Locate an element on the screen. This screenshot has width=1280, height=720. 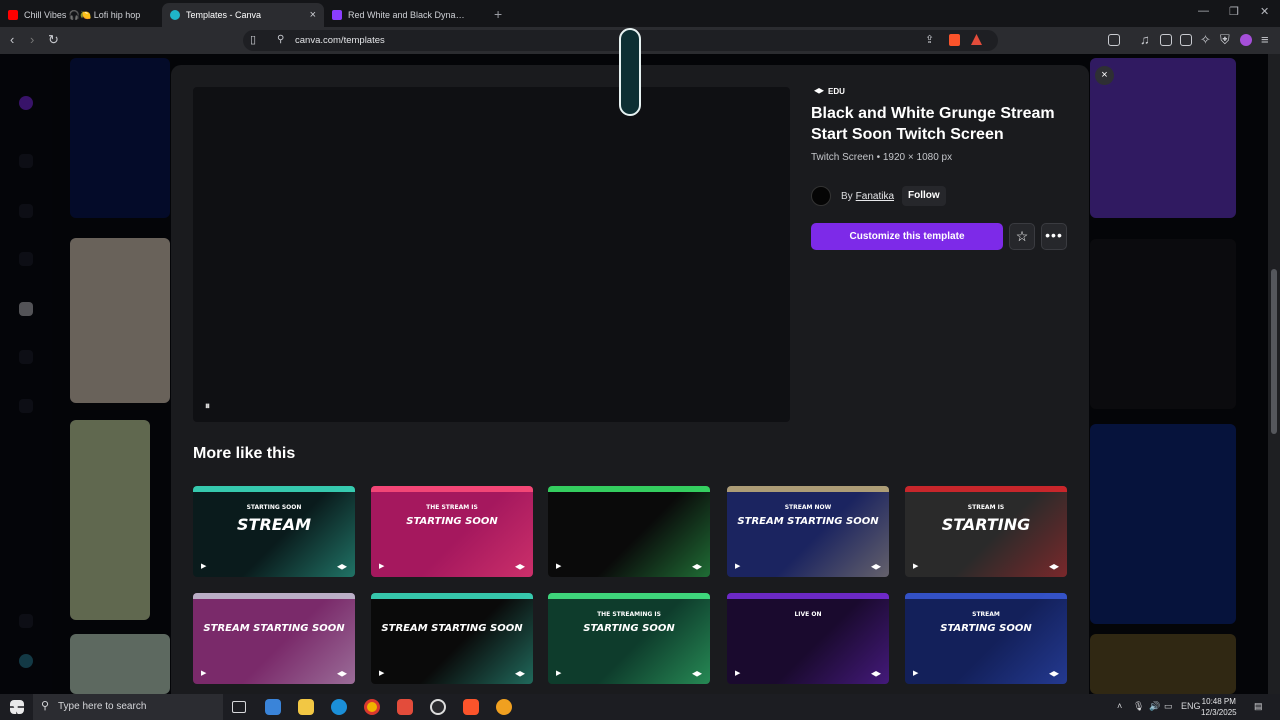
more-options-icon: ••• is located at coordinates (1054, 236).